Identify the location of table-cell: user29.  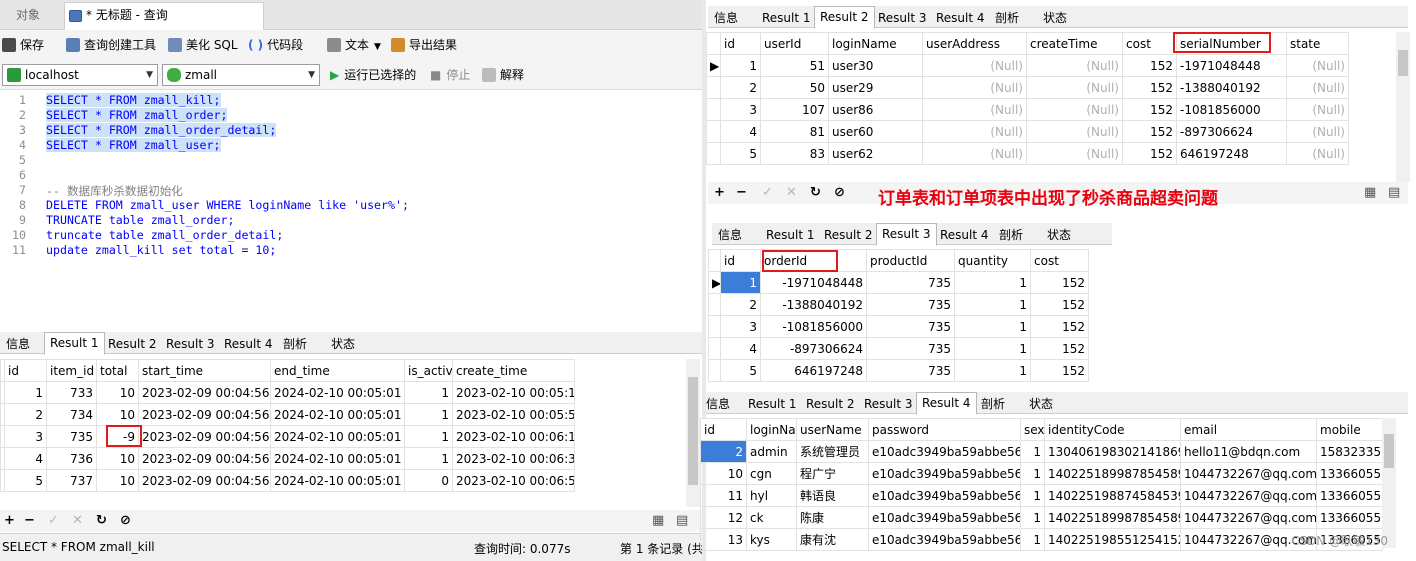
(875, 87).